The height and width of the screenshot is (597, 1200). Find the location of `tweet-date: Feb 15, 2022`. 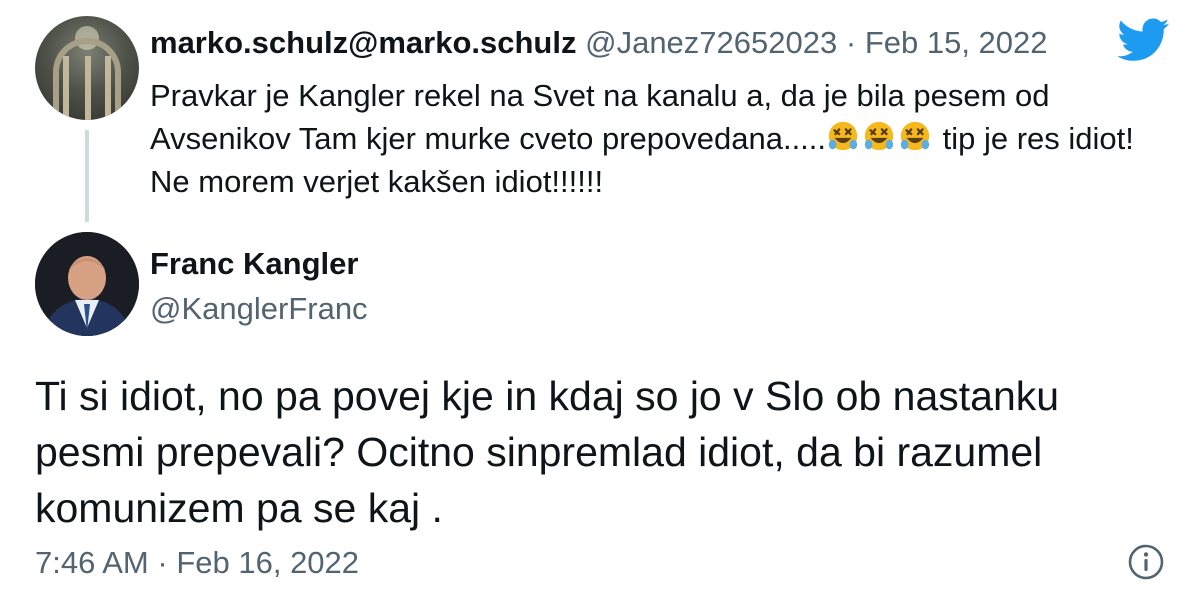

tweet-date: Feb 15, 2022 is located at coordinates (956, 42).